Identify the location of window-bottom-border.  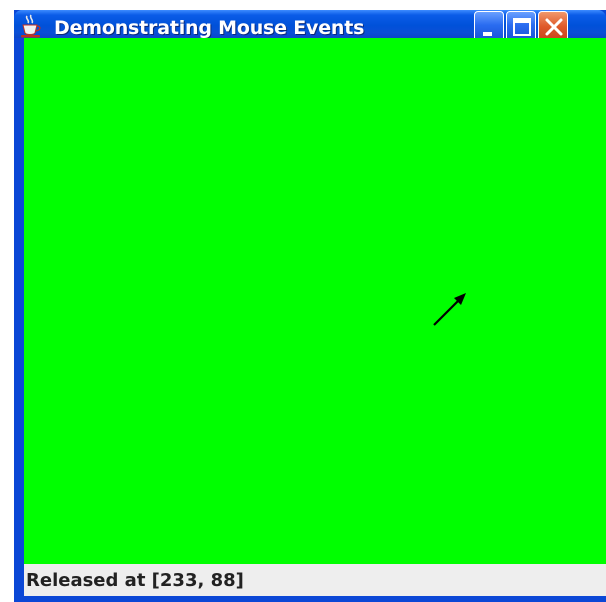
(315, 599).